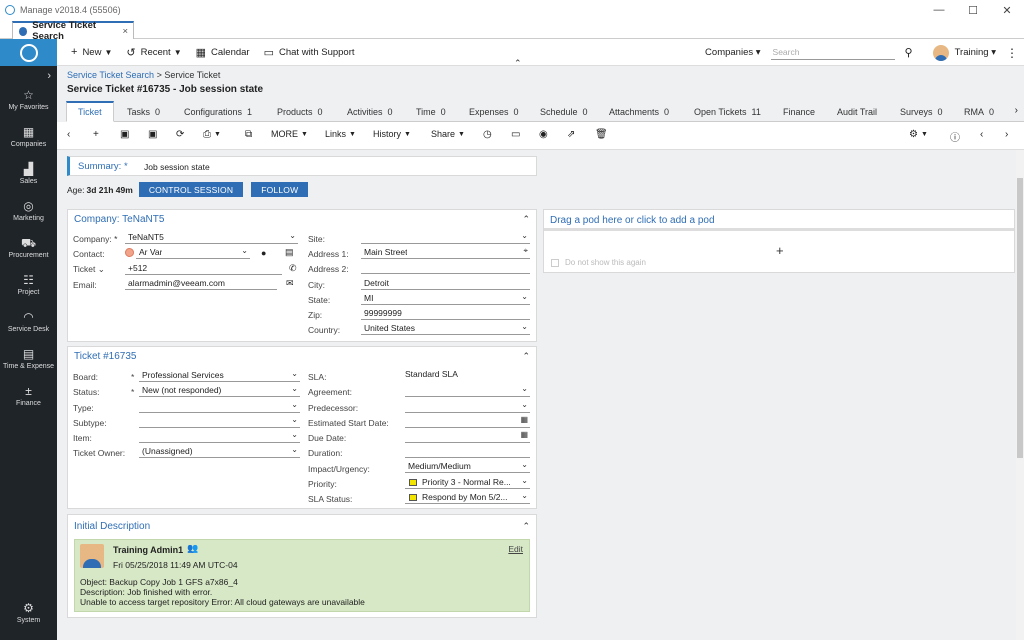  I want to click on history-button: History ▼, so click(392, 134).